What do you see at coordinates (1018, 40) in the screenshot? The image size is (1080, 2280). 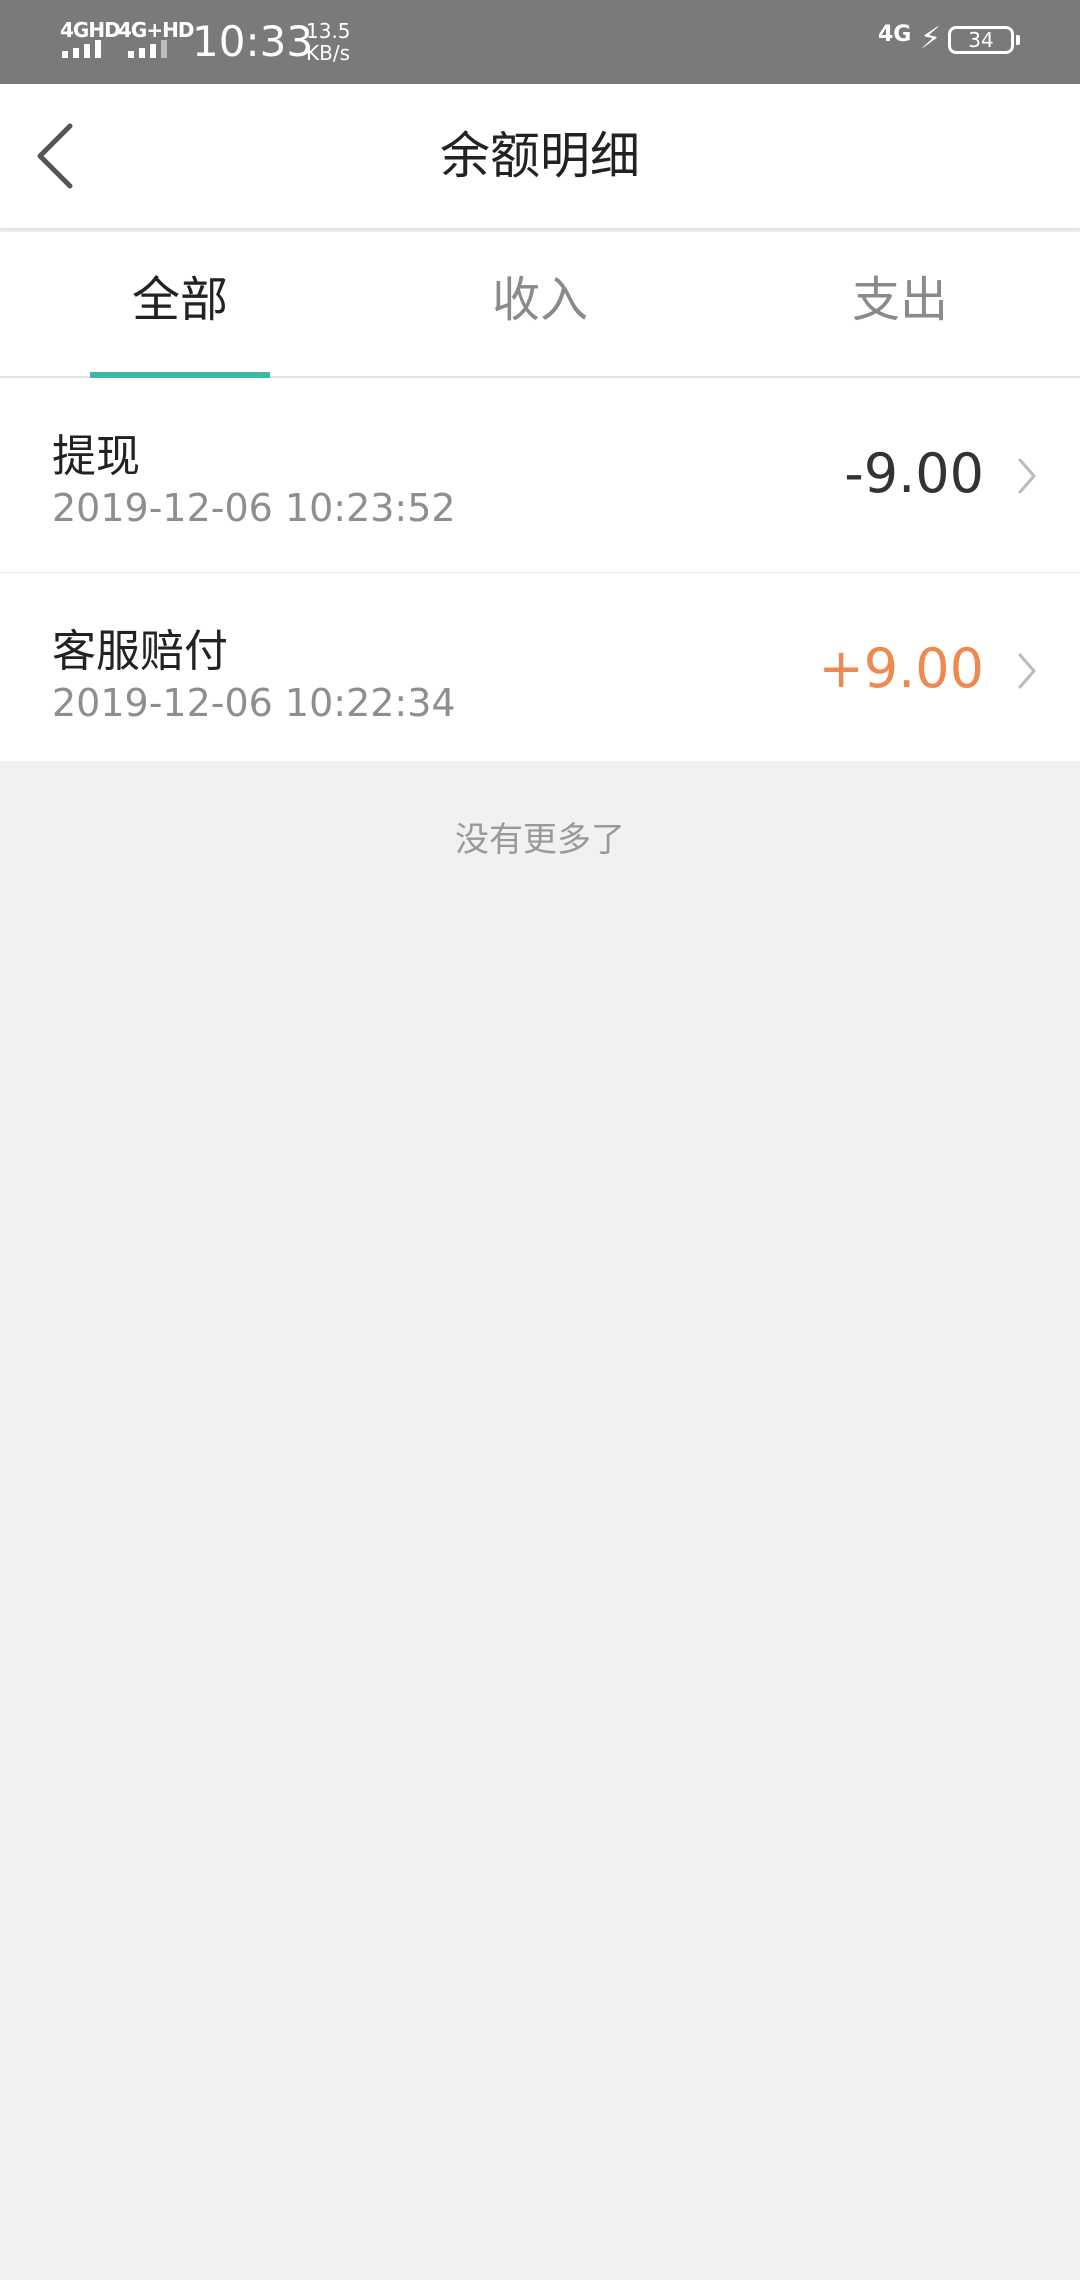 I see `battery-cap` at bounding box center [1018, 40].